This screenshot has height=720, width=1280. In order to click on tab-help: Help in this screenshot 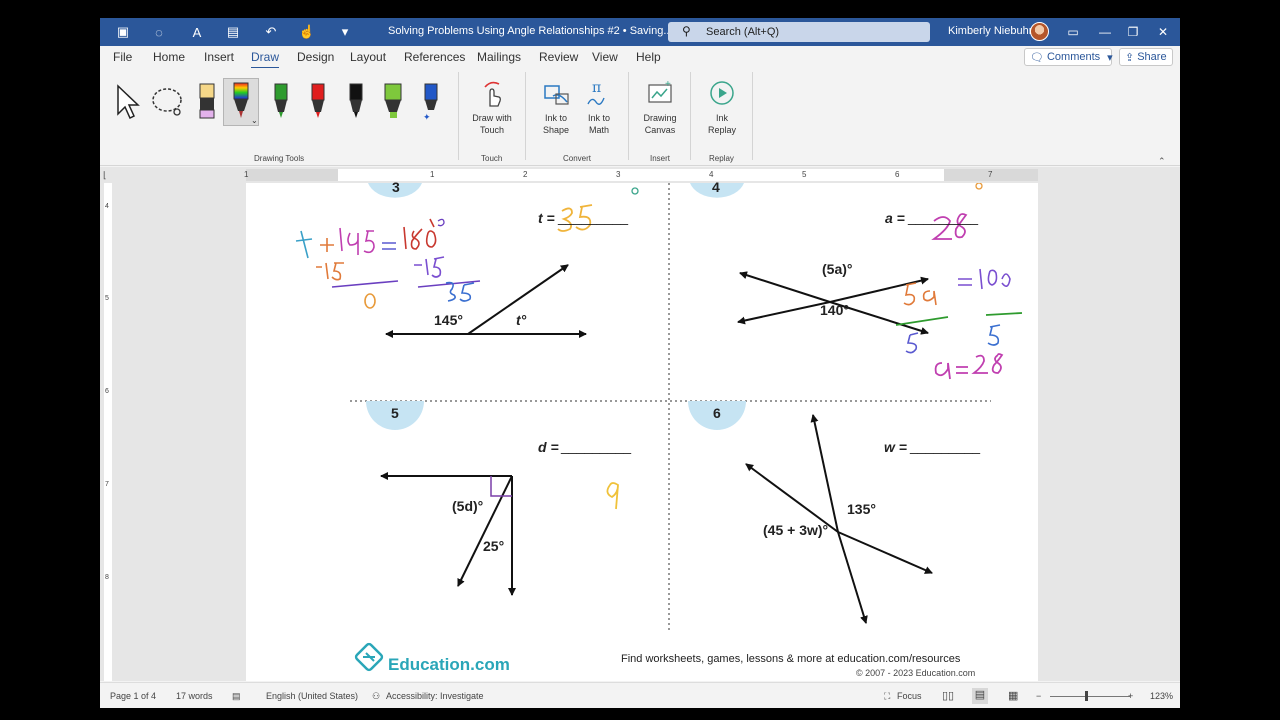, I will do `click(648, 57)`.